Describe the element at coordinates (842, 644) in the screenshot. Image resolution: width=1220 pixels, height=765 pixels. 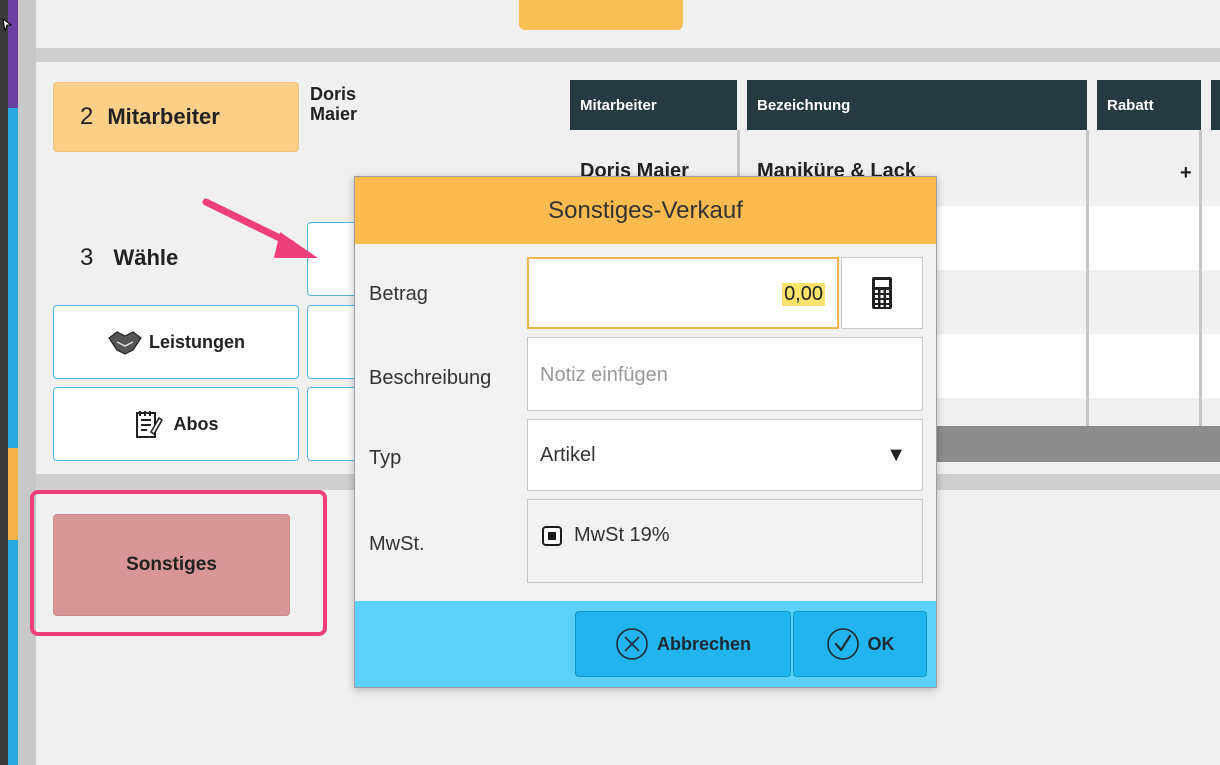
I see `check-circle-icon` at that location.